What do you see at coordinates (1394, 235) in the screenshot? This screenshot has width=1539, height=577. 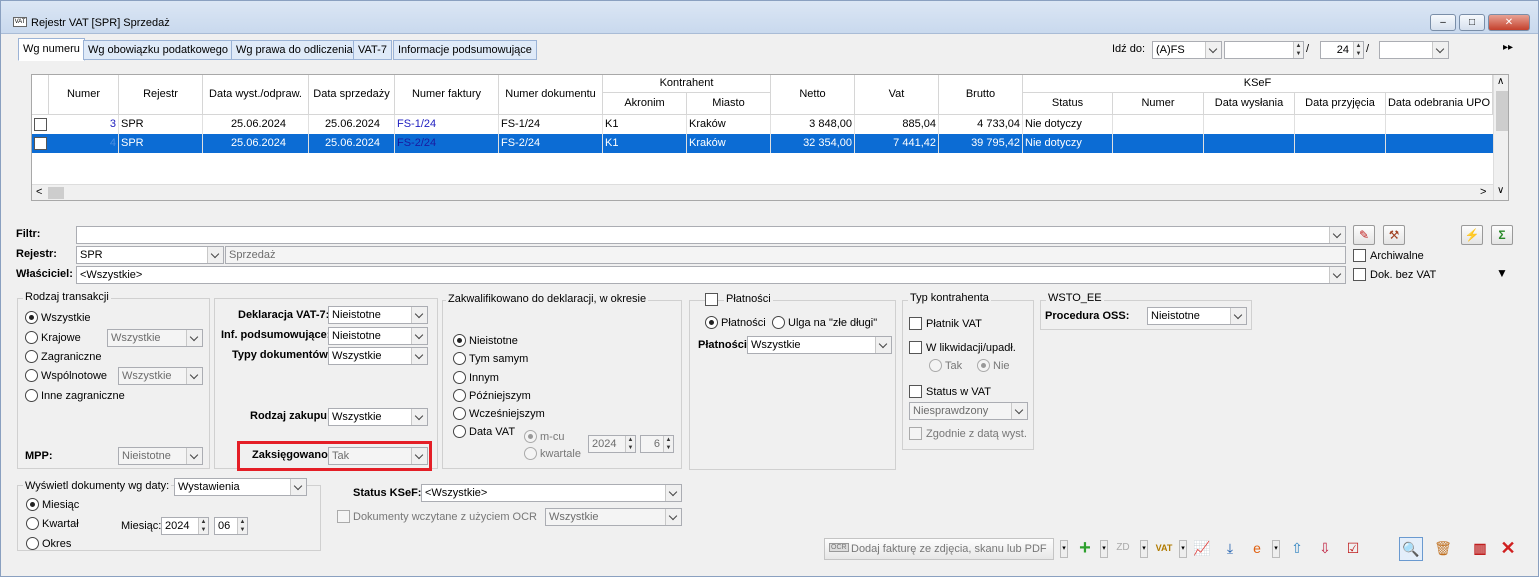 I see `filter-construct-icon: ⚒` at bounding box center [1394, 235].